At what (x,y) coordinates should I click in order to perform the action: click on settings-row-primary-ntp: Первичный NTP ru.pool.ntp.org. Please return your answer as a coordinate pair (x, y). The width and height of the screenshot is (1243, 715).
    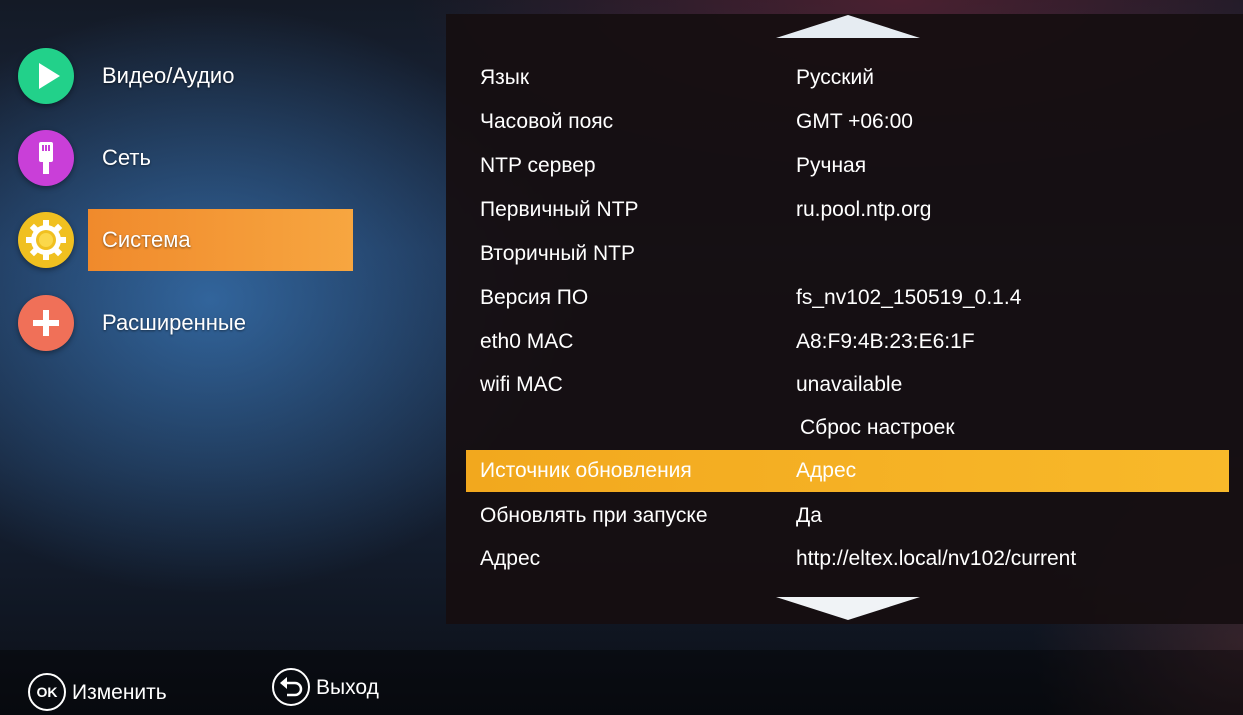
    Looking at the image, I should click on (847, 210).